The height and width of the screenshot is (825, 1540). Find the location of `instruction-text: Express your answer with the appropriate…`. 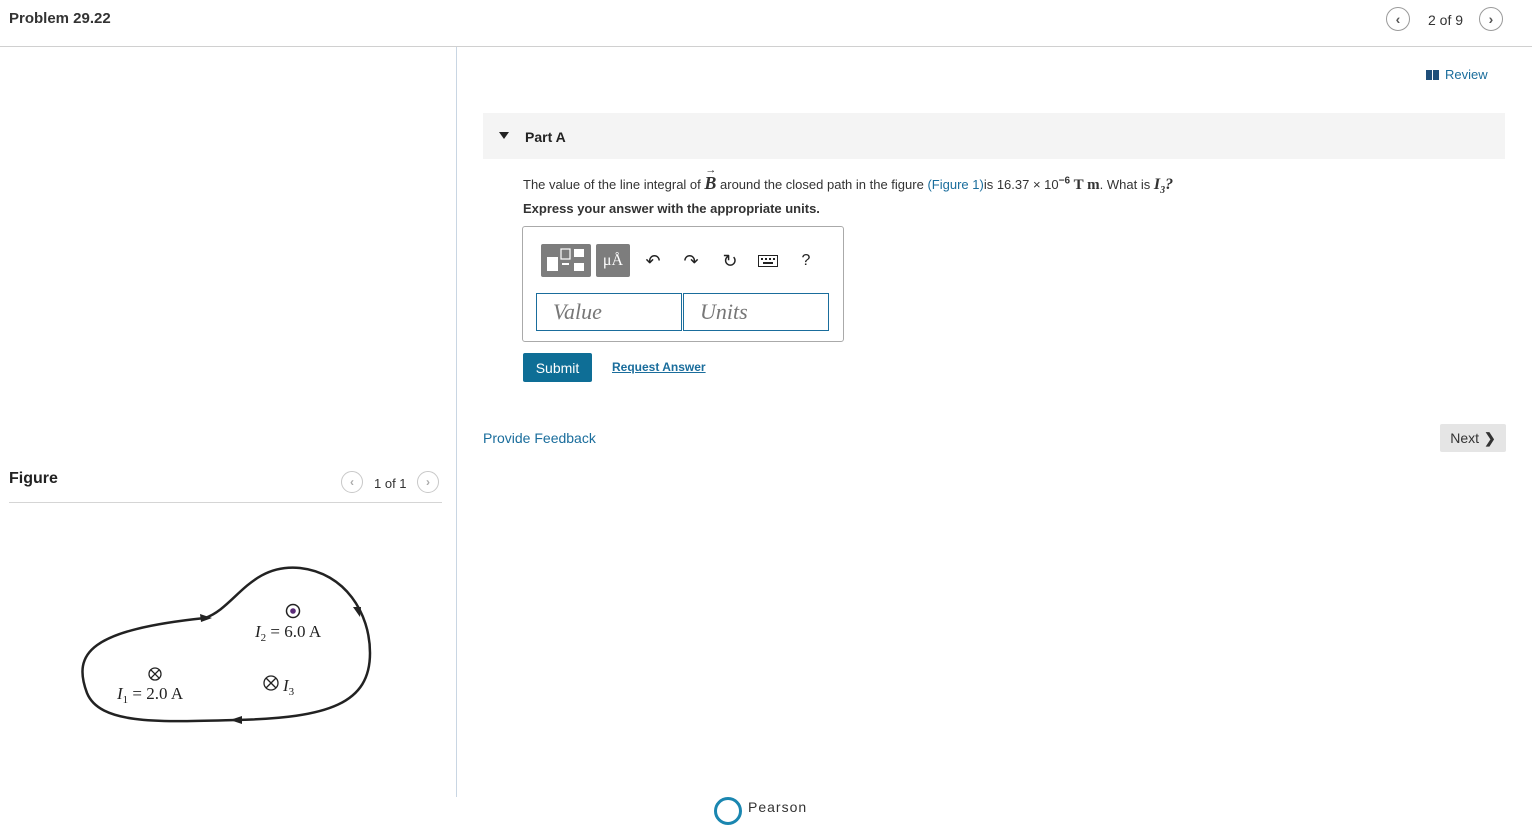

instruction-text: Express your answer with the appropriate… is located at coordinates (671, 208).